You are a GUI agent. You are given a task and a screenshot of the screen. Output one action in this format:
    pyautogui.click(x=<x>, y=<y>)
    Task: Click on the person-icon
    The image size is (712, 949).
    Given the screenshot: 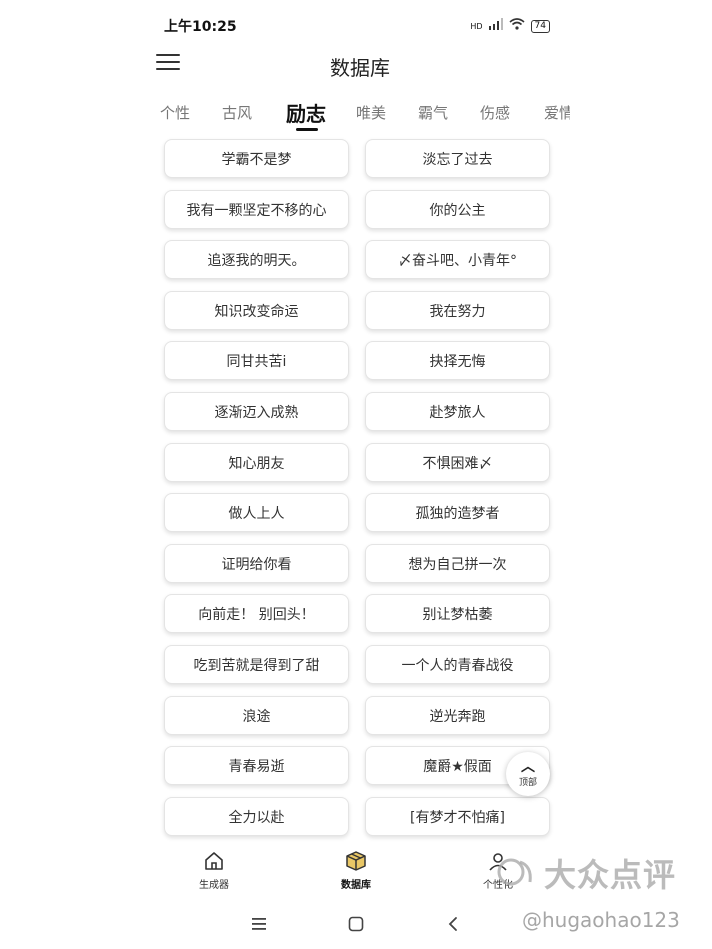 What is the action you would take?
    pyautogui.click(x=498, y=861)
    